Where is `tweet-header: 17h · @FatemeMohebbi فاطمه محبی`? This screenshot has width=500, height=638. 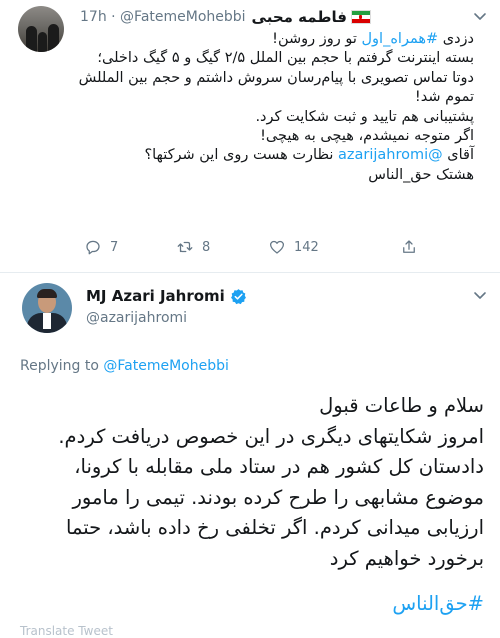 tweet-header: 17h · @FatemeMohebbi فاطمه محبی is located at coordinates (275, 17).